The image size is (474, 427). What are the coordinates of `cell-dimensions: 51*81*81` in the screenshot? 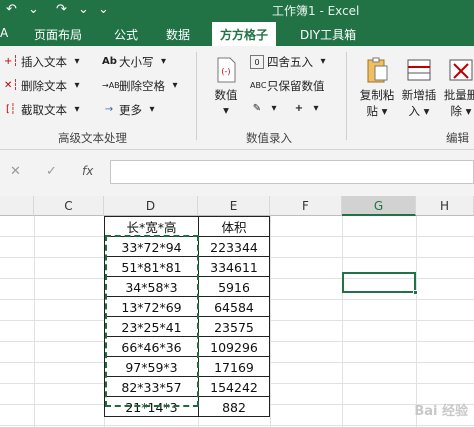 It's located at (151, 266).